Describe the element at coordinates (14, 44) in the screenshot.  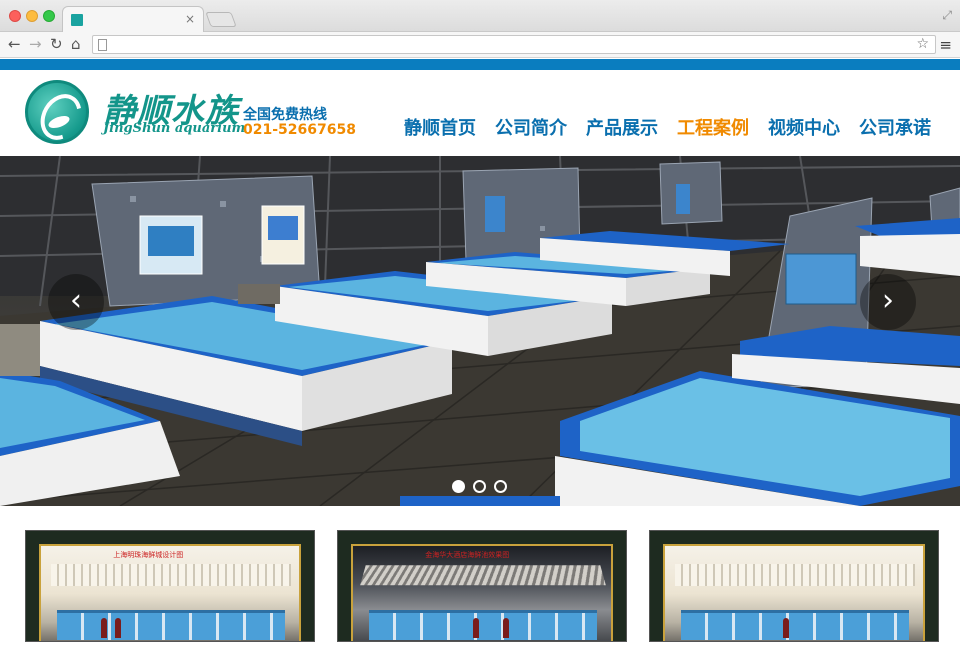
I see `back-icon: ←` at that location.